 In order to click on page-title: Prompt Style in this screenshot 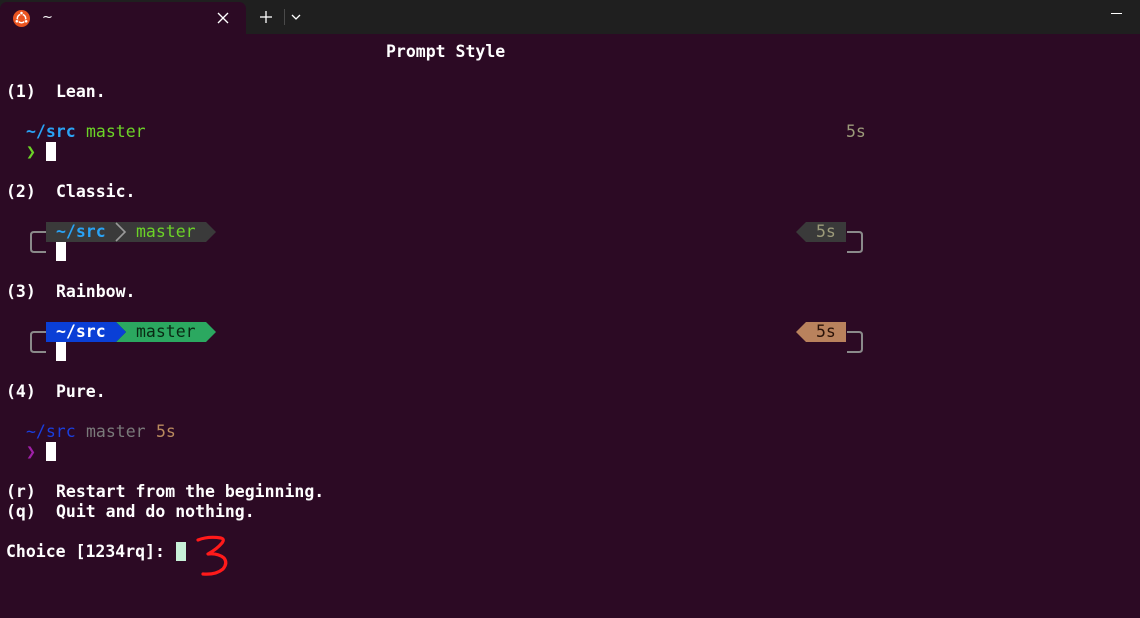, I will do `click(446, 51)`.